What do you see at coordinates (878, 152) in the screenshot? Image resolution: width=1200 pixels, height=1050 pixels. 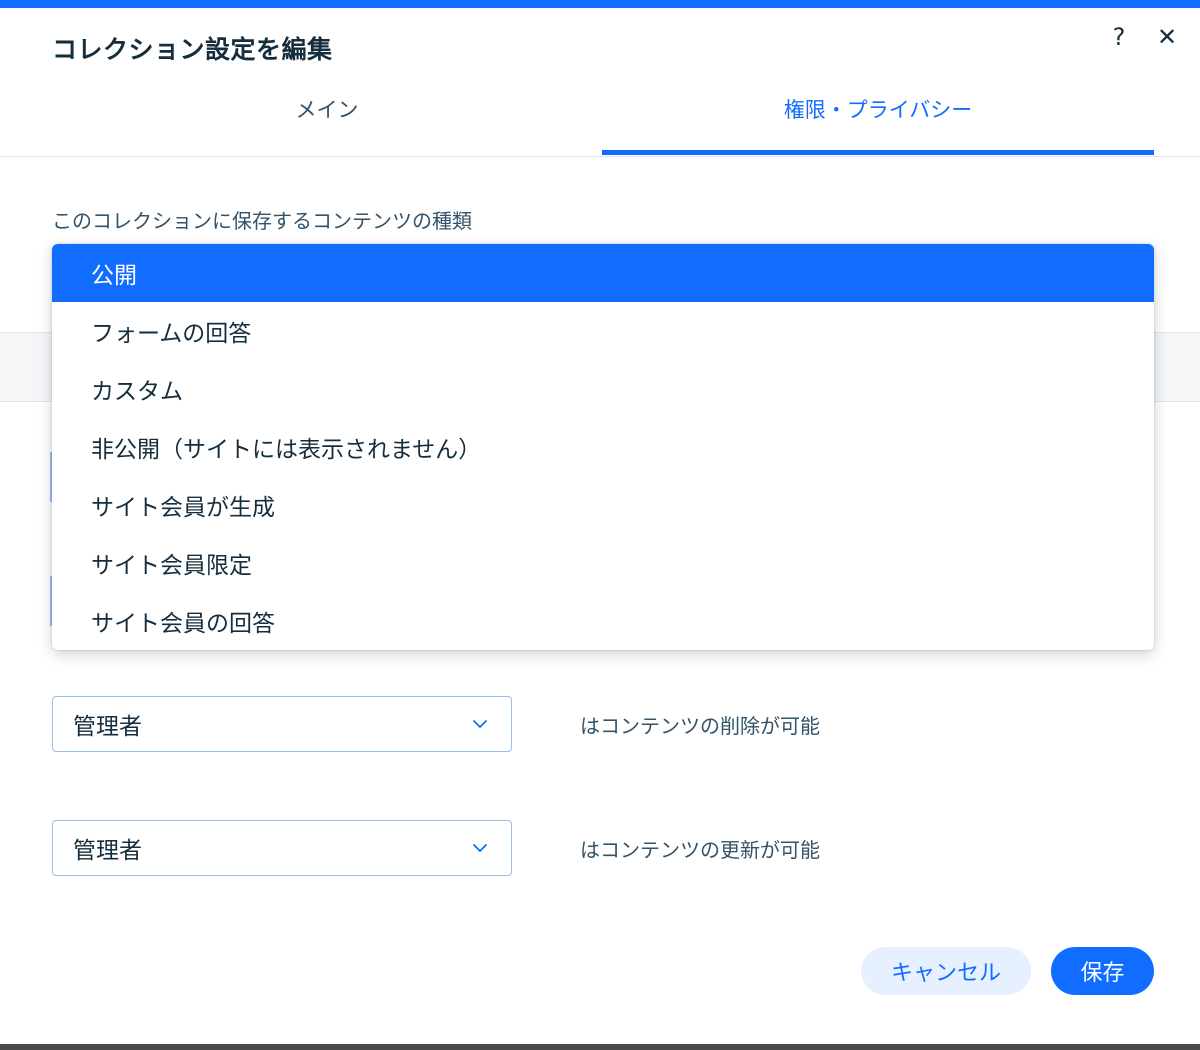 I see `active-tab-indicator` at bounding box center [878, 152].